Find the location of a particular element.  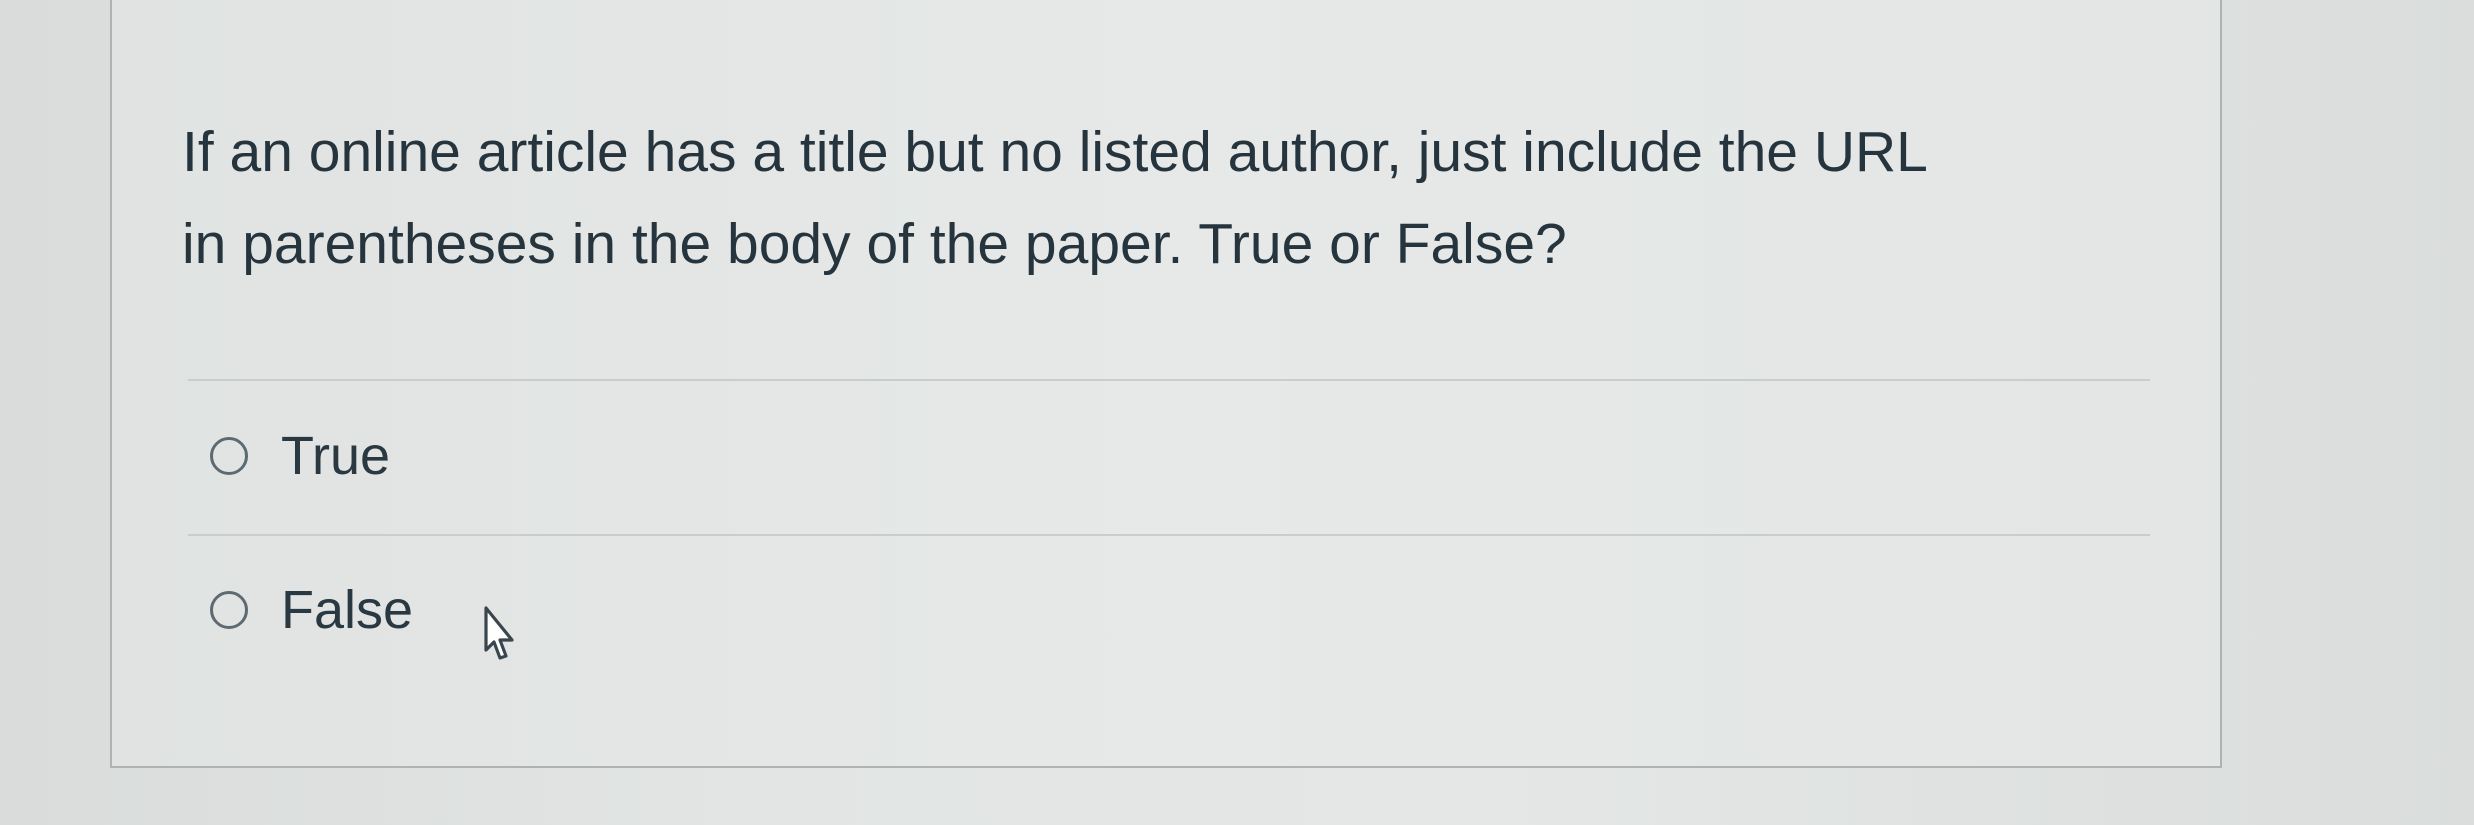

answer-label: True is located at coordinates (336, 456).